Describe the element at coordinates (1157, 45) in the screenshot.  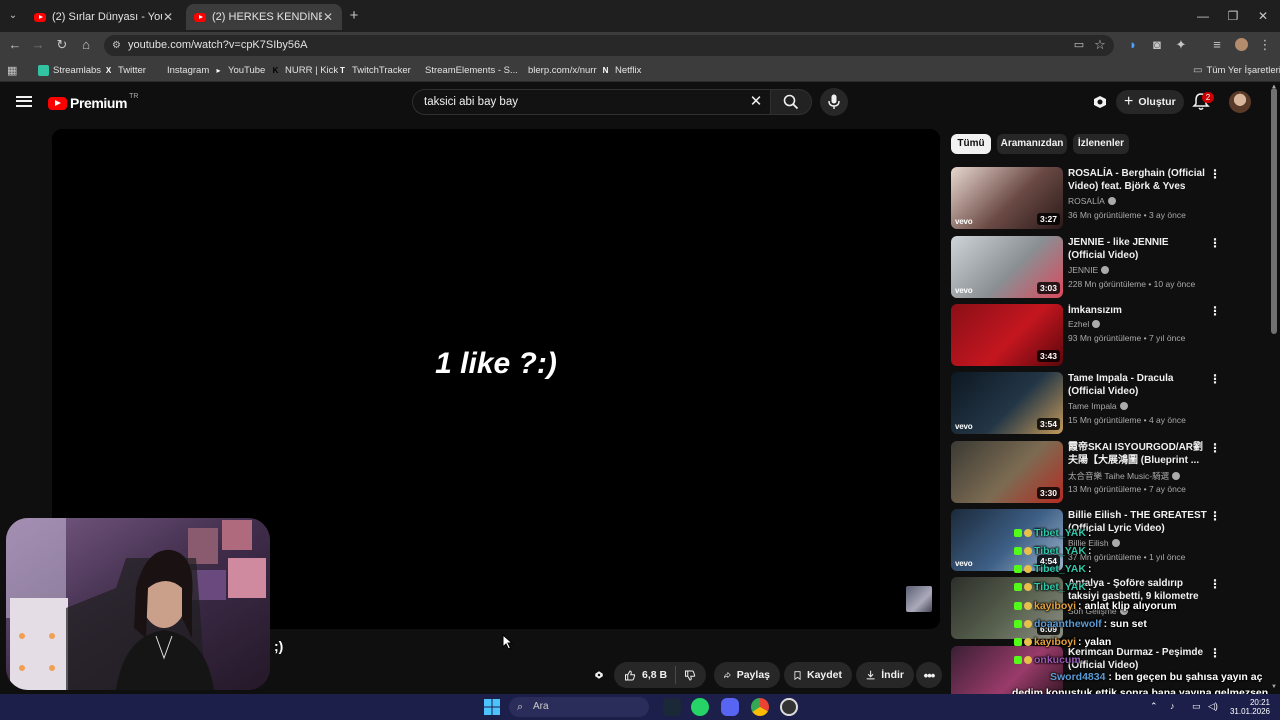
I see `extension-icon: ◙` at that location.